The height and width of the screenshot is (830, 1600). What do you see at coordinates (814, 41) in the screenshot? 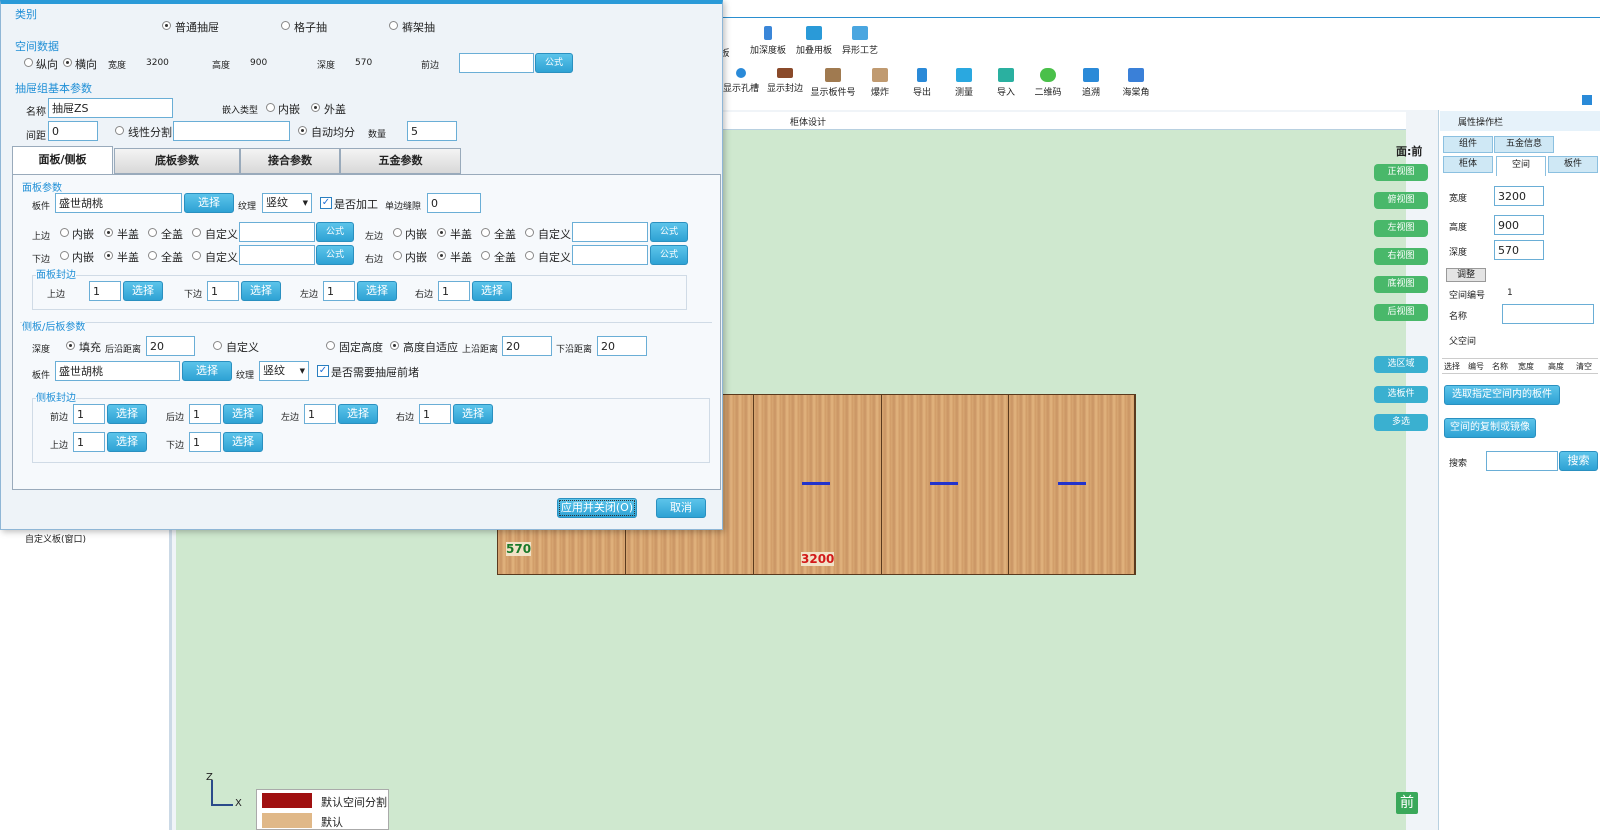
I see `toolbar-stack-board: 加叠用板` at bounding box center [814, 41].